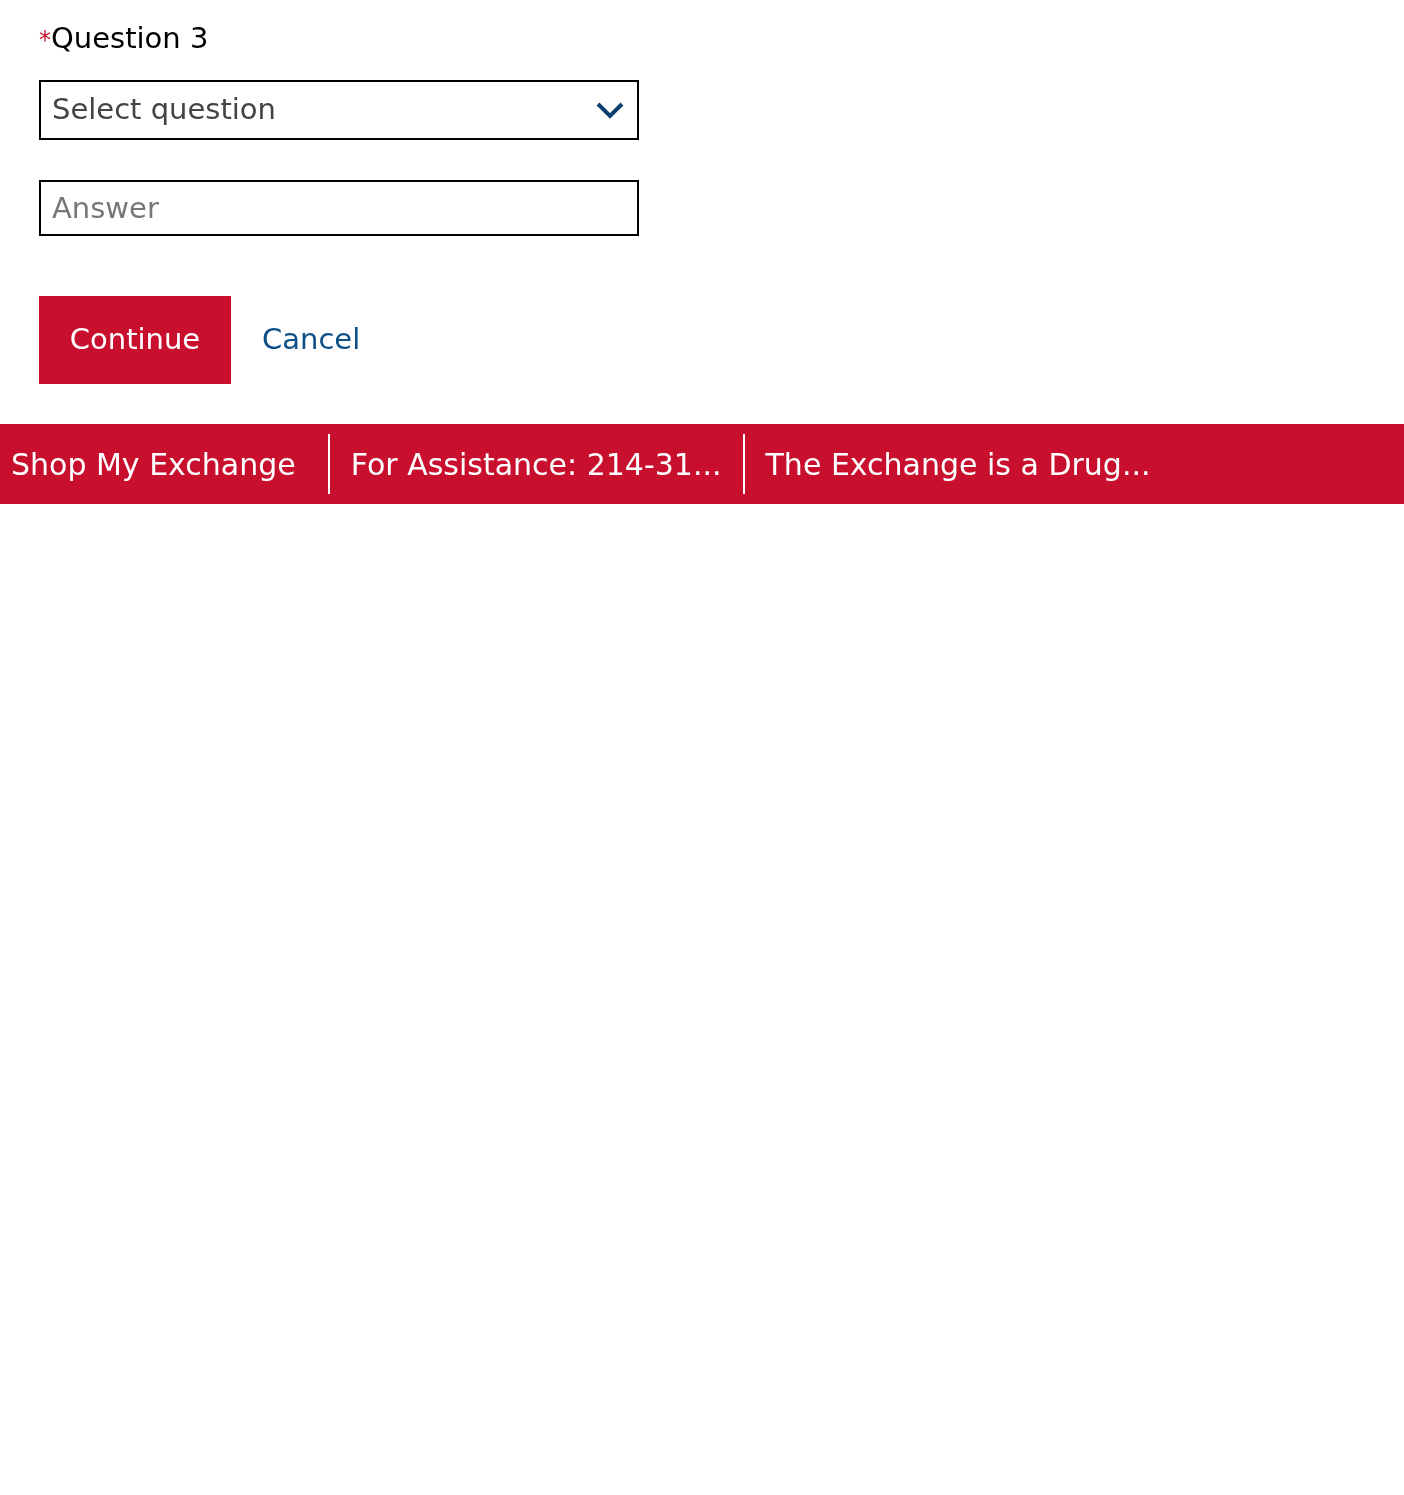 The height and width of the screenshot is (1495, 1404). I want to click on answer-field: Answer, so click(339, 208).